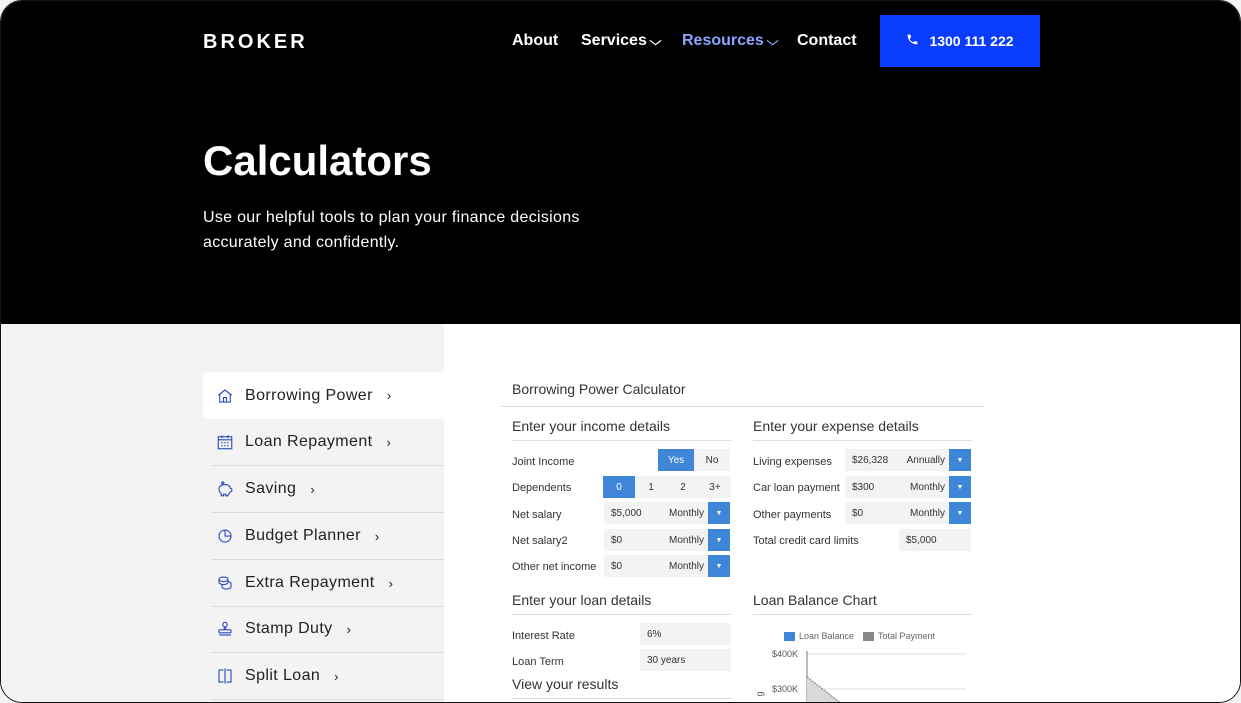 Image resolution: width=1241 pixels, height=703 pixels. I want to click on net-salary-label: Net salary, so click(537, 515).